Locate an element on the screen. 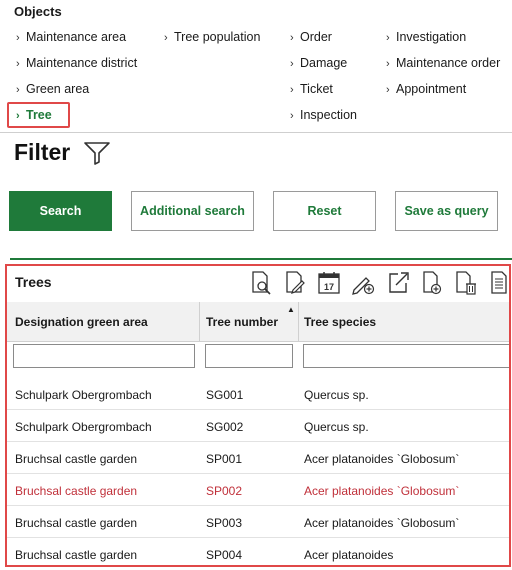  object-link-damage: › Damage is located at coordinates (318, 63).